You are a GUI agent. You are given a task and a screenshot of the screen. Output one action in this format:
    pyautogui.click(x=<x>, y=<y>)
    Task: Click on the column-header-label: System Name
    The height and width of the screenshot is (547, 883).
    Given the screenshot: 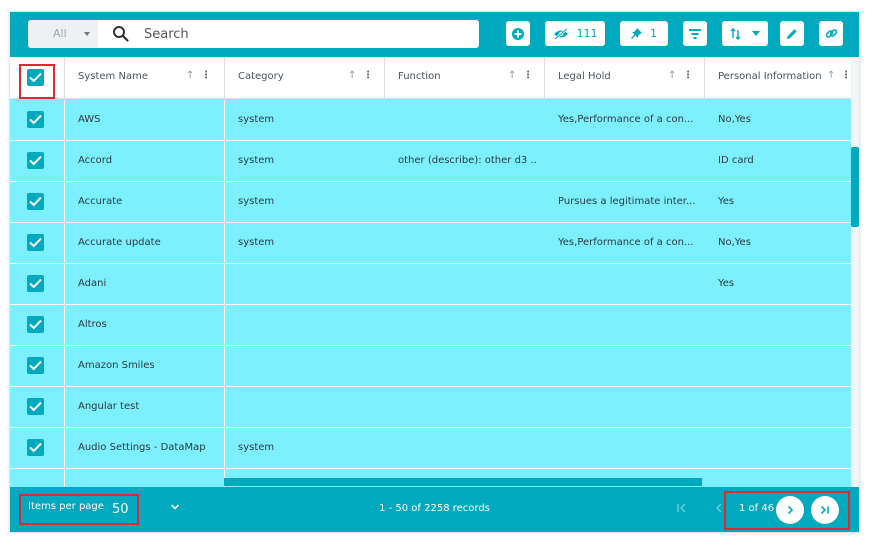 What is the action you would take?
    pyautogui.click(x=113, y=76)
    